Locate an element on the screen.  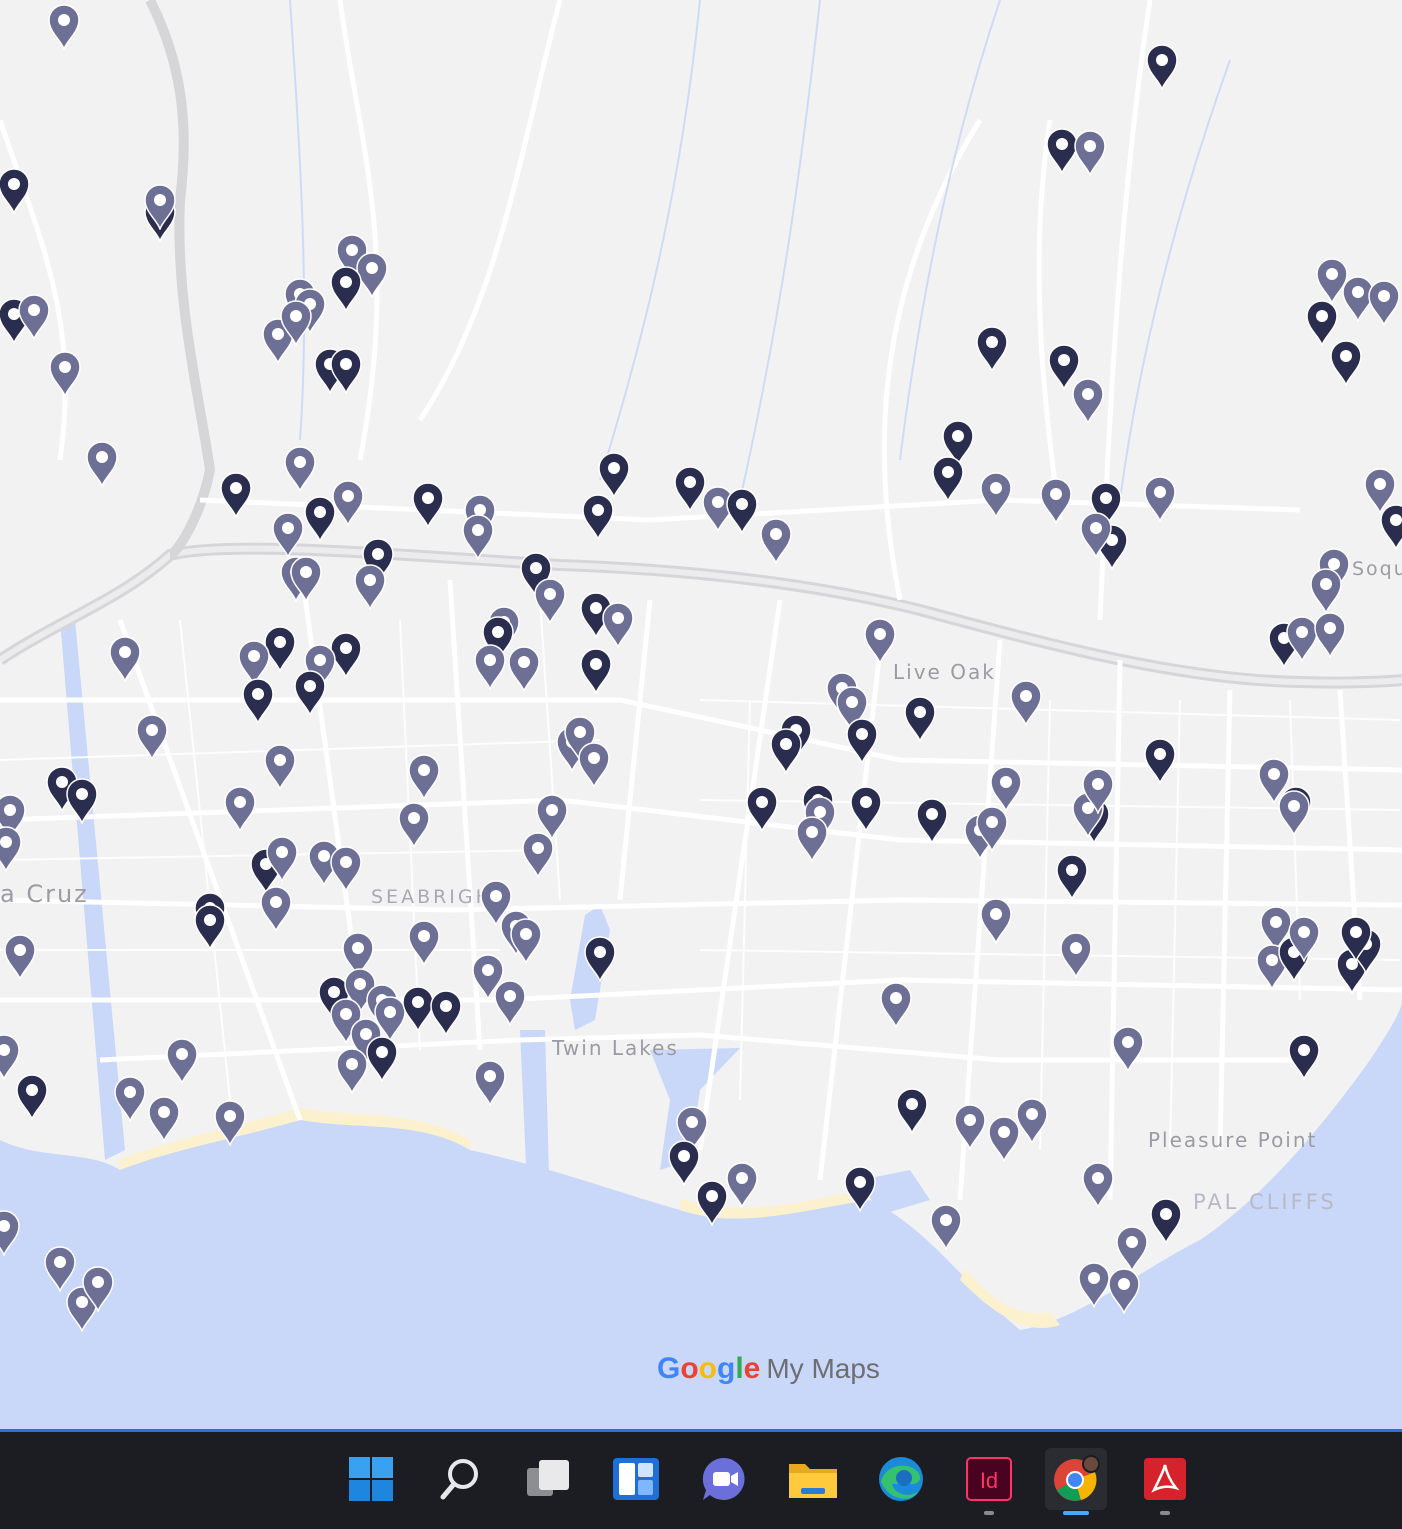
start-button is located at coordinates (371, 1479).